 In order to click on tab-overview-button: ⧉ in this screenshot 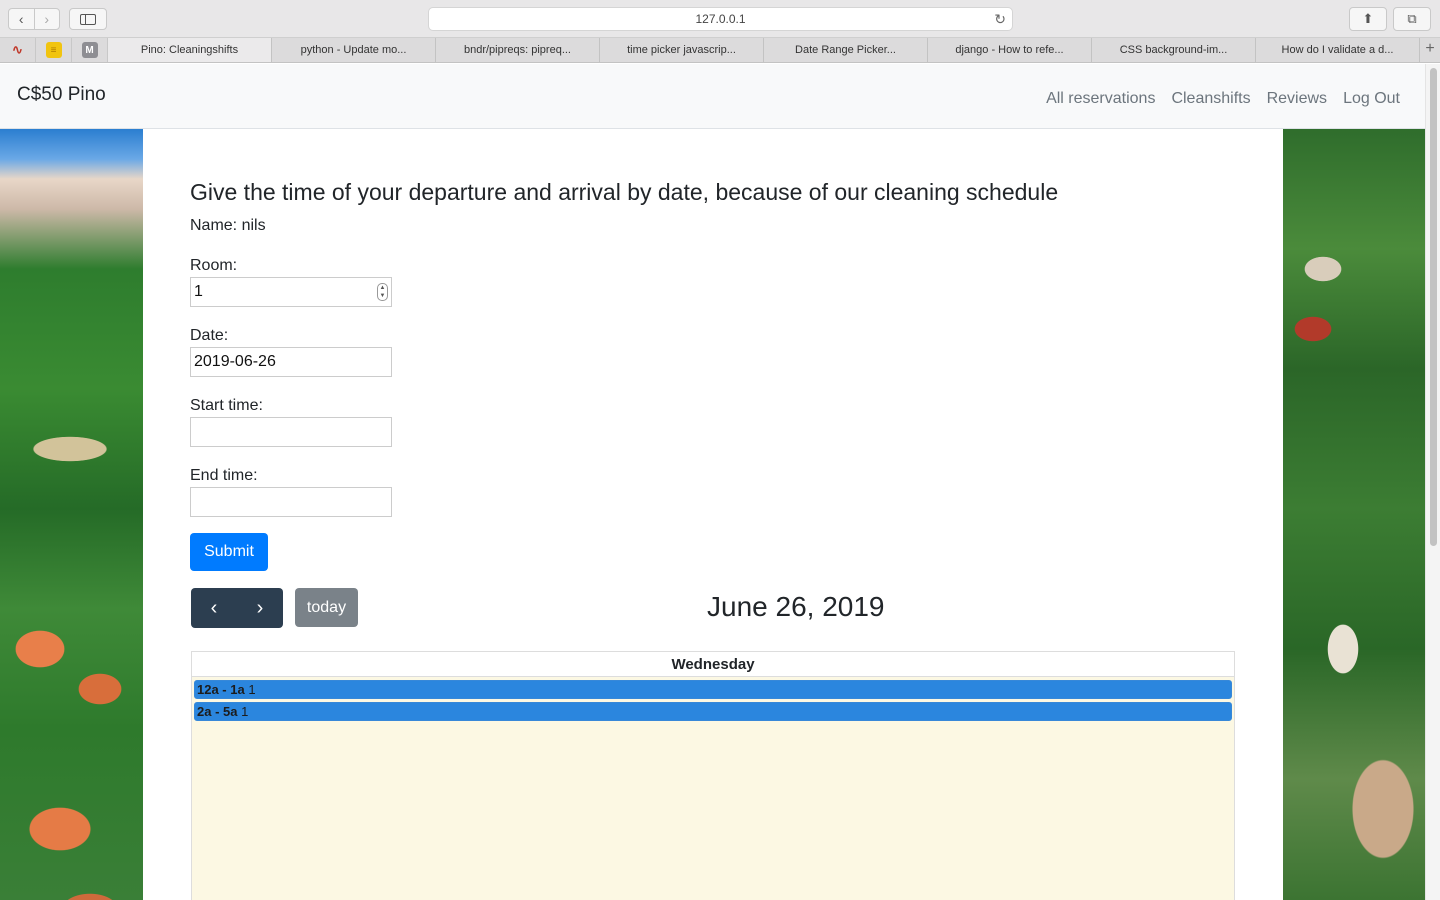, I will do `click(1412, 19)`.